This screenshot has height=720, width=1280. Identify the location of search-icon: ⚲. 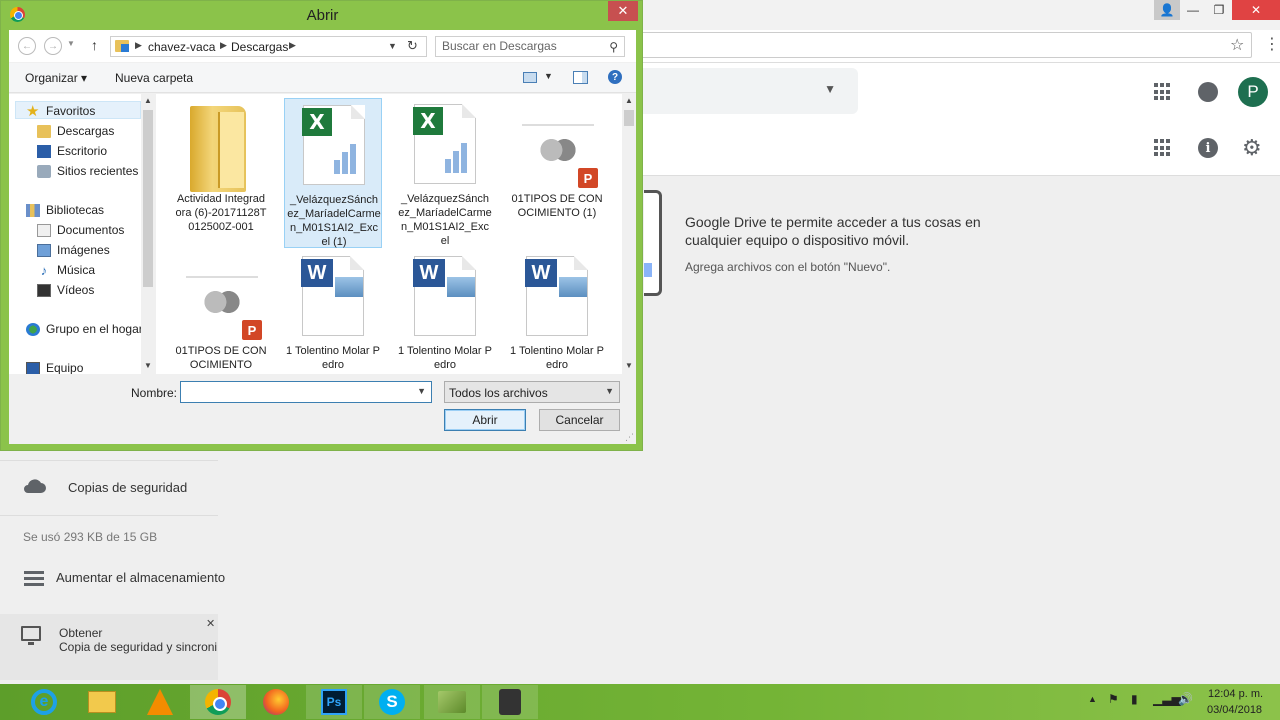
(613, 47).